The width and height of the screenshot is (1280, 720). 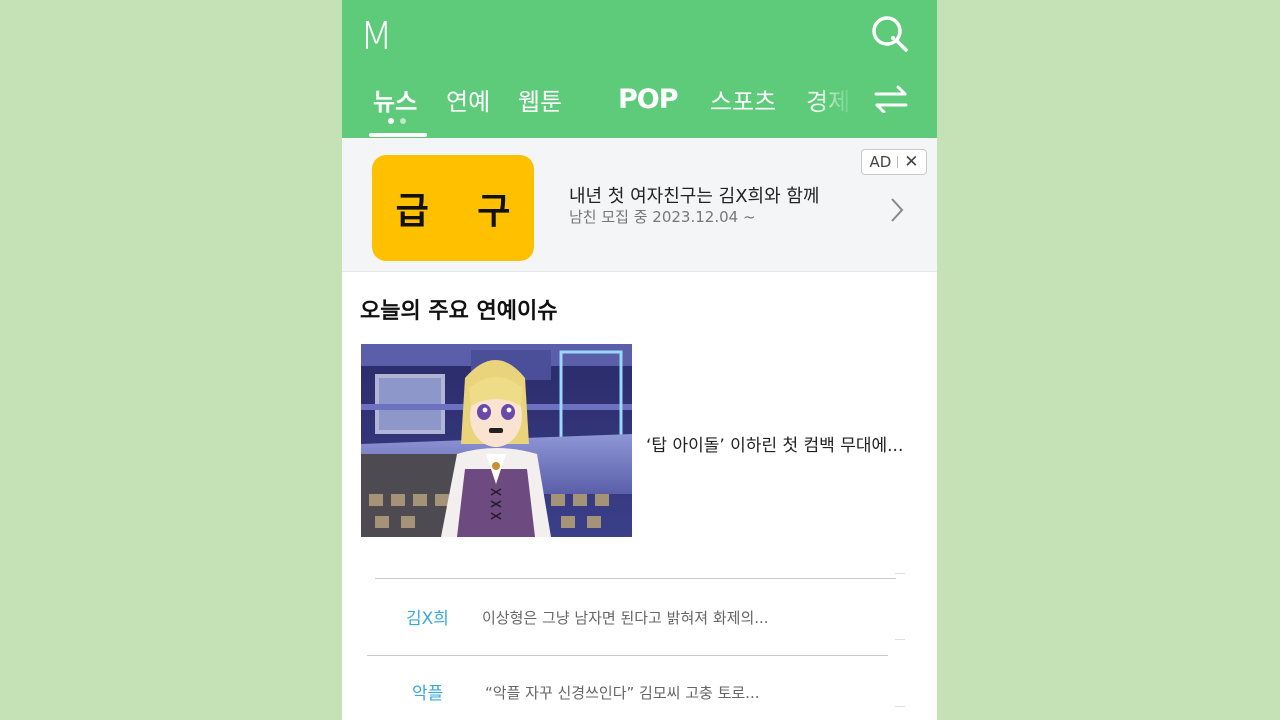 I want to click on swap-arrows-icon, so click(x=891, y=99).